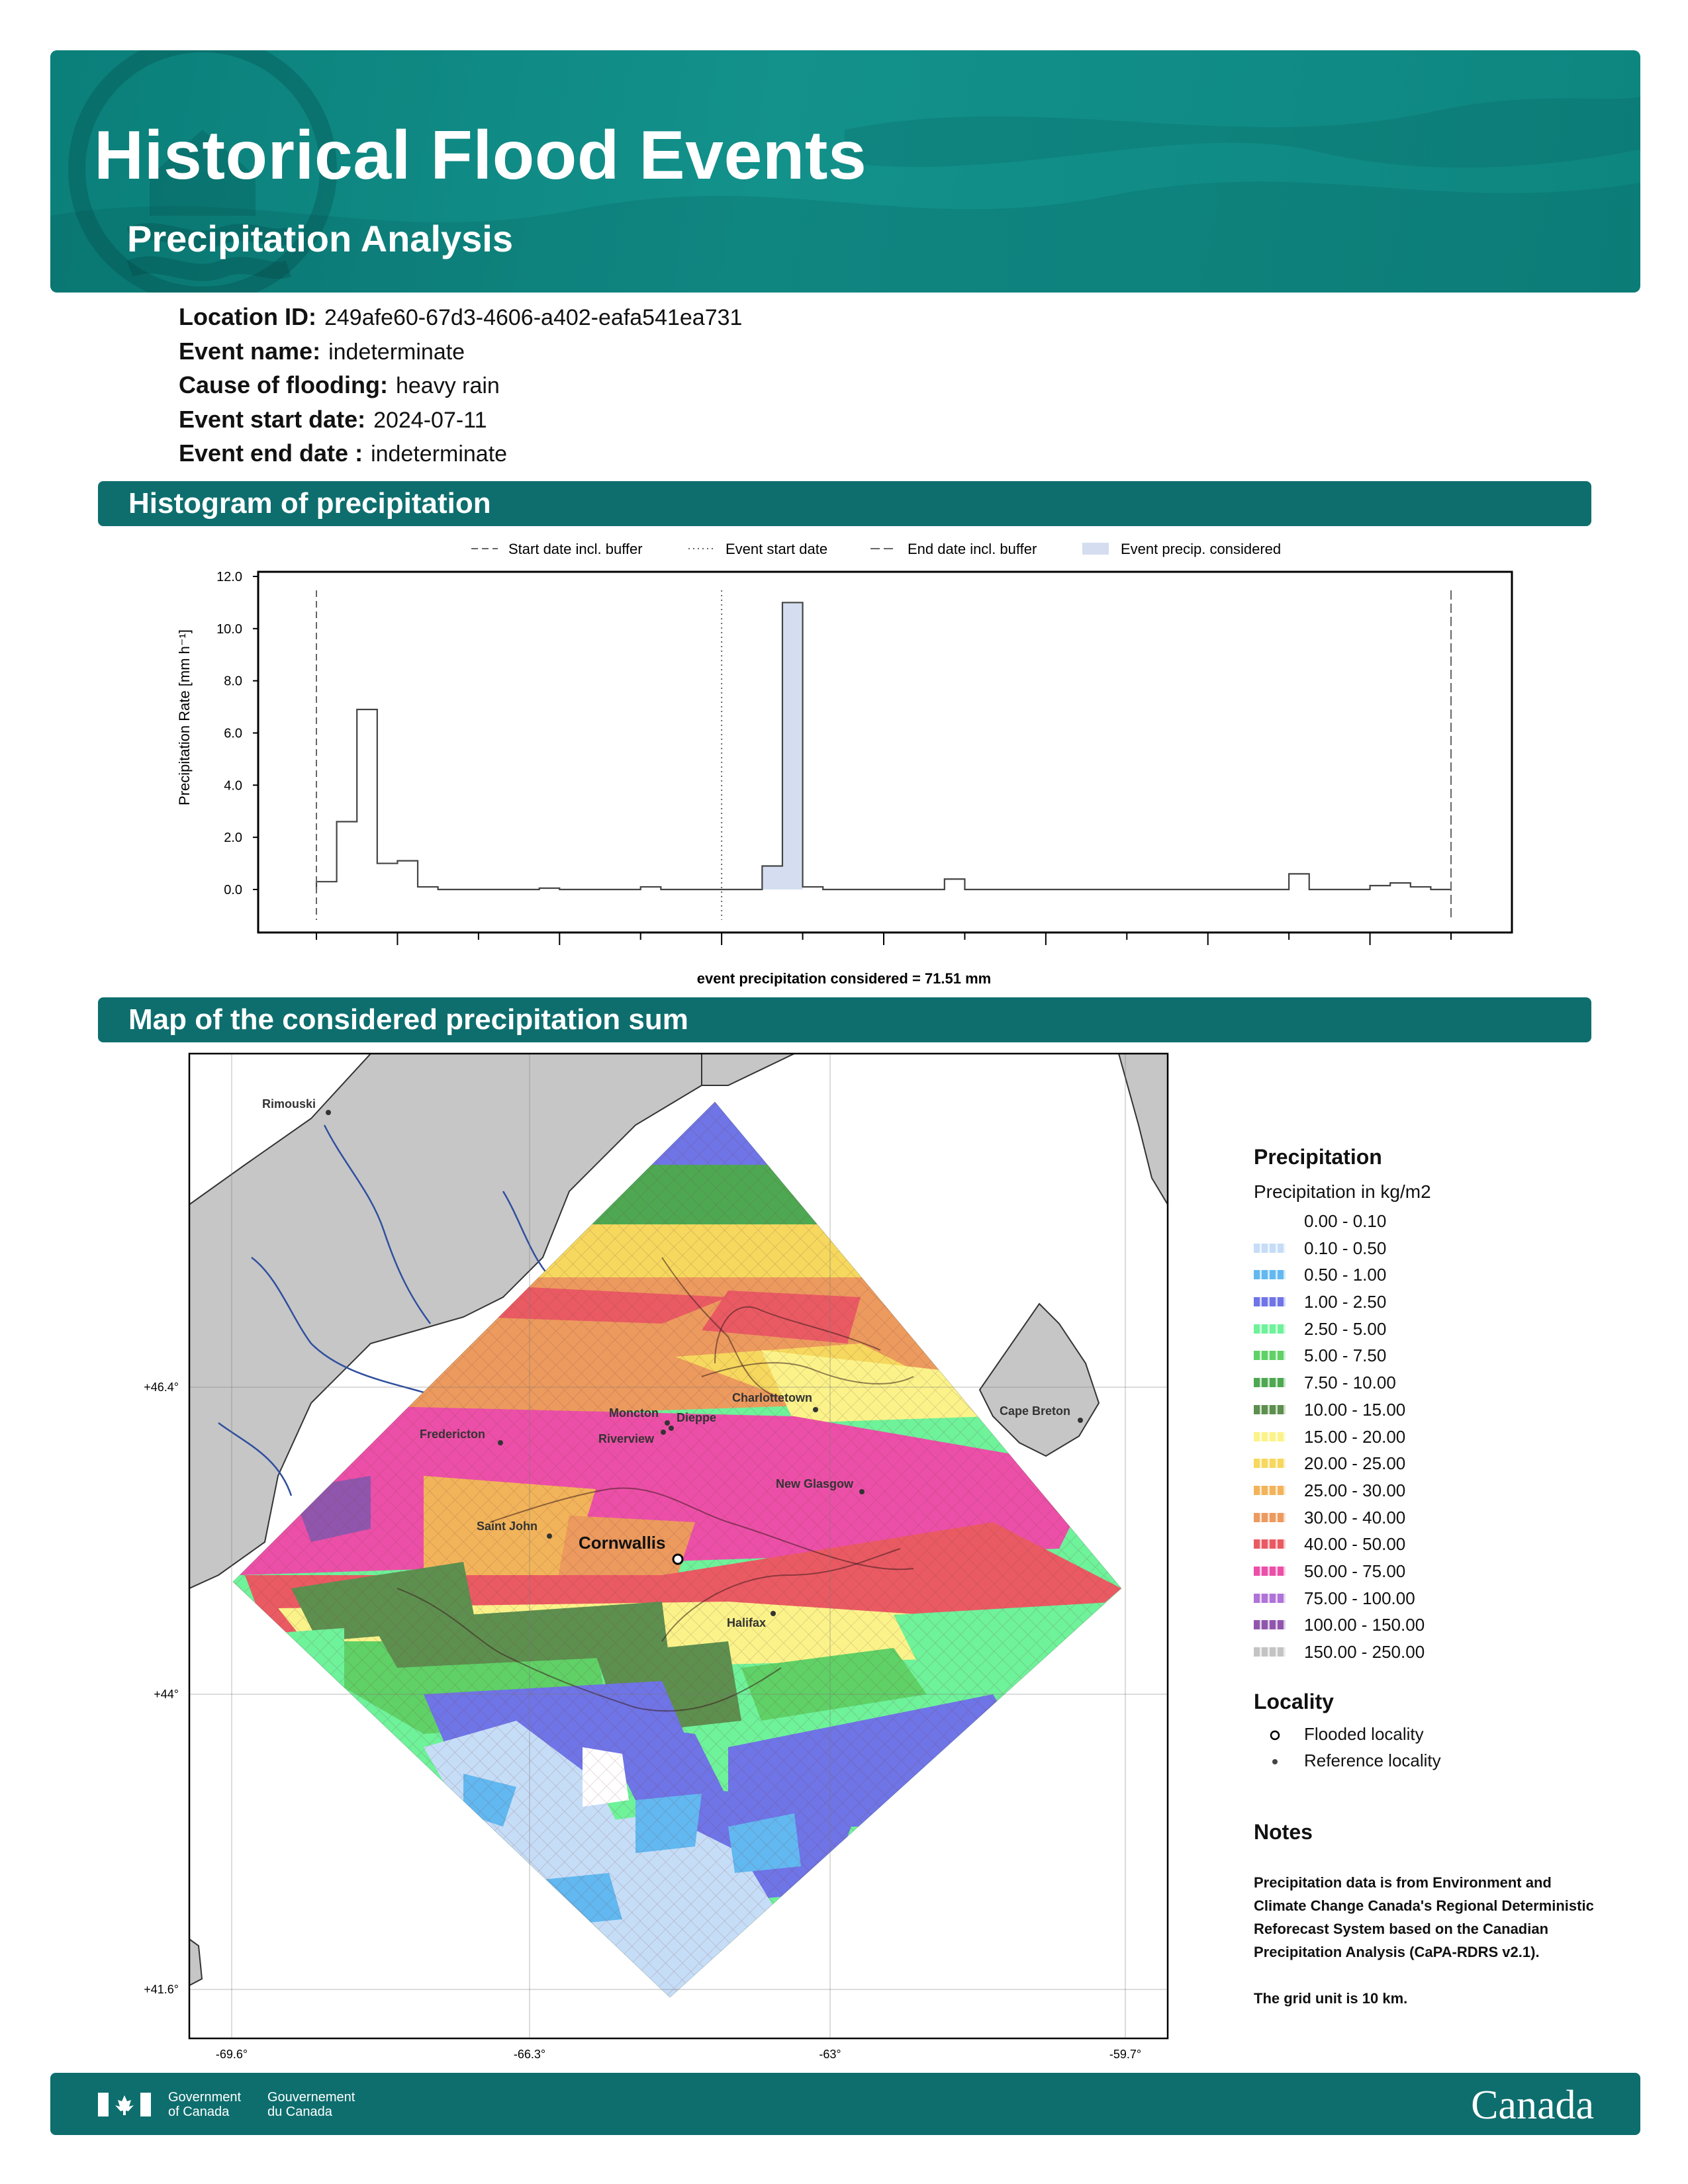  I want to click on legend-reference-label: Reference locality, so click(1372, 1760).